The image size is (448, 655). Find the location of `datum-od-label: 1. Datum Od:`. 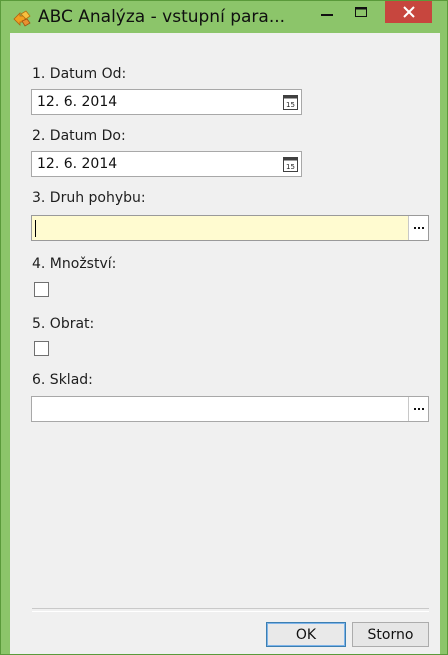

datum-od-label: 1. Datum Od: is located at coordinates (79, 74).